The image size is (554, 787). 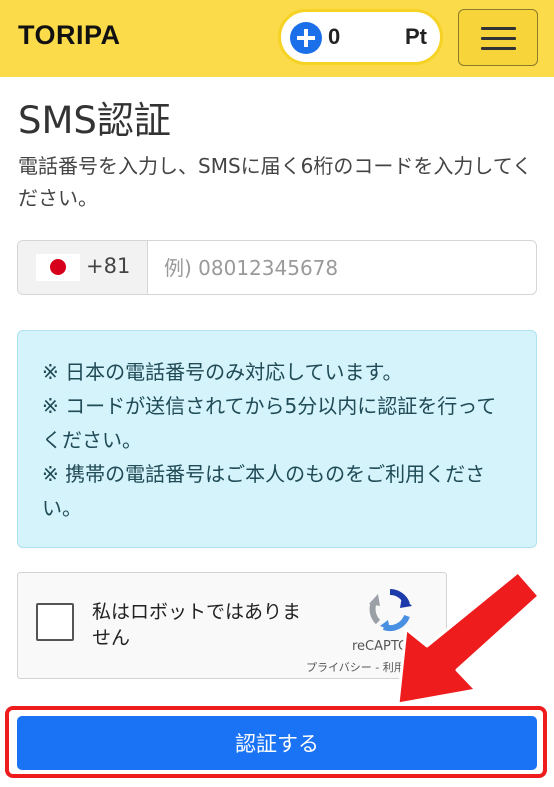 What do you see at coordinates (416, 36) in the screenshot?
I see `points-unit: Pt` at bounding box center [416, 36].